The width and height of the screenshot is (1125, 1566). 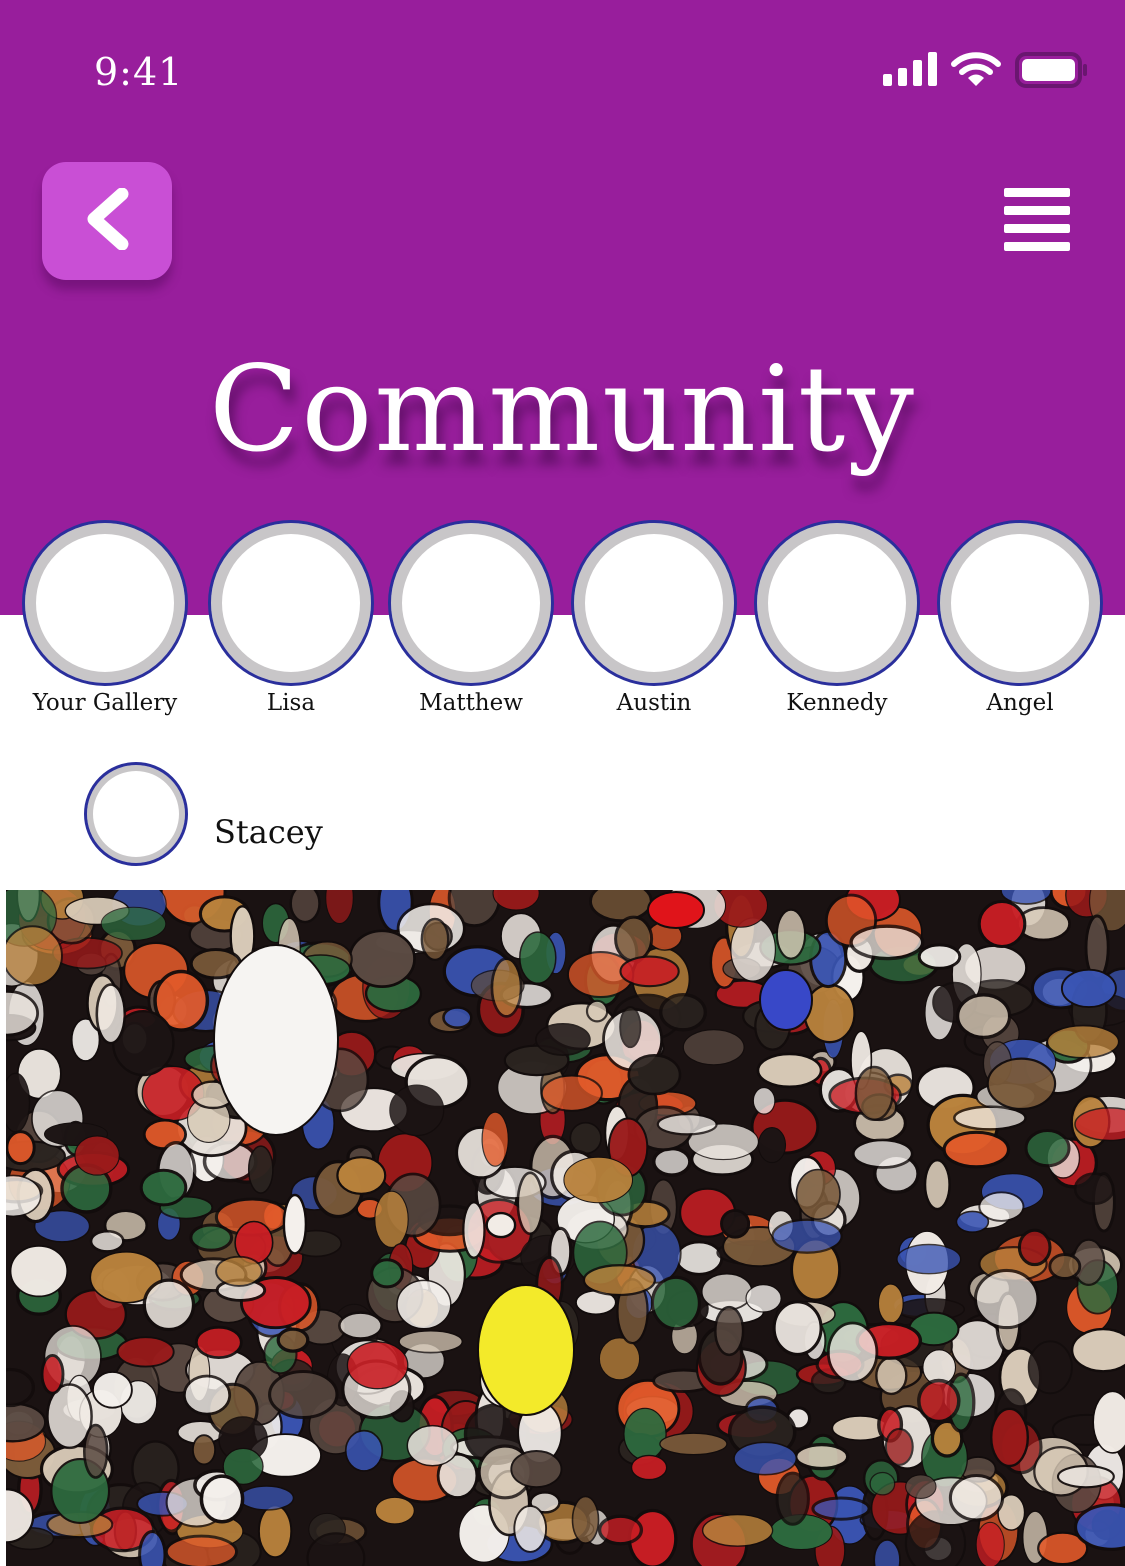 I want to click on story-angel: Angel, so click(x=1020, y=618).